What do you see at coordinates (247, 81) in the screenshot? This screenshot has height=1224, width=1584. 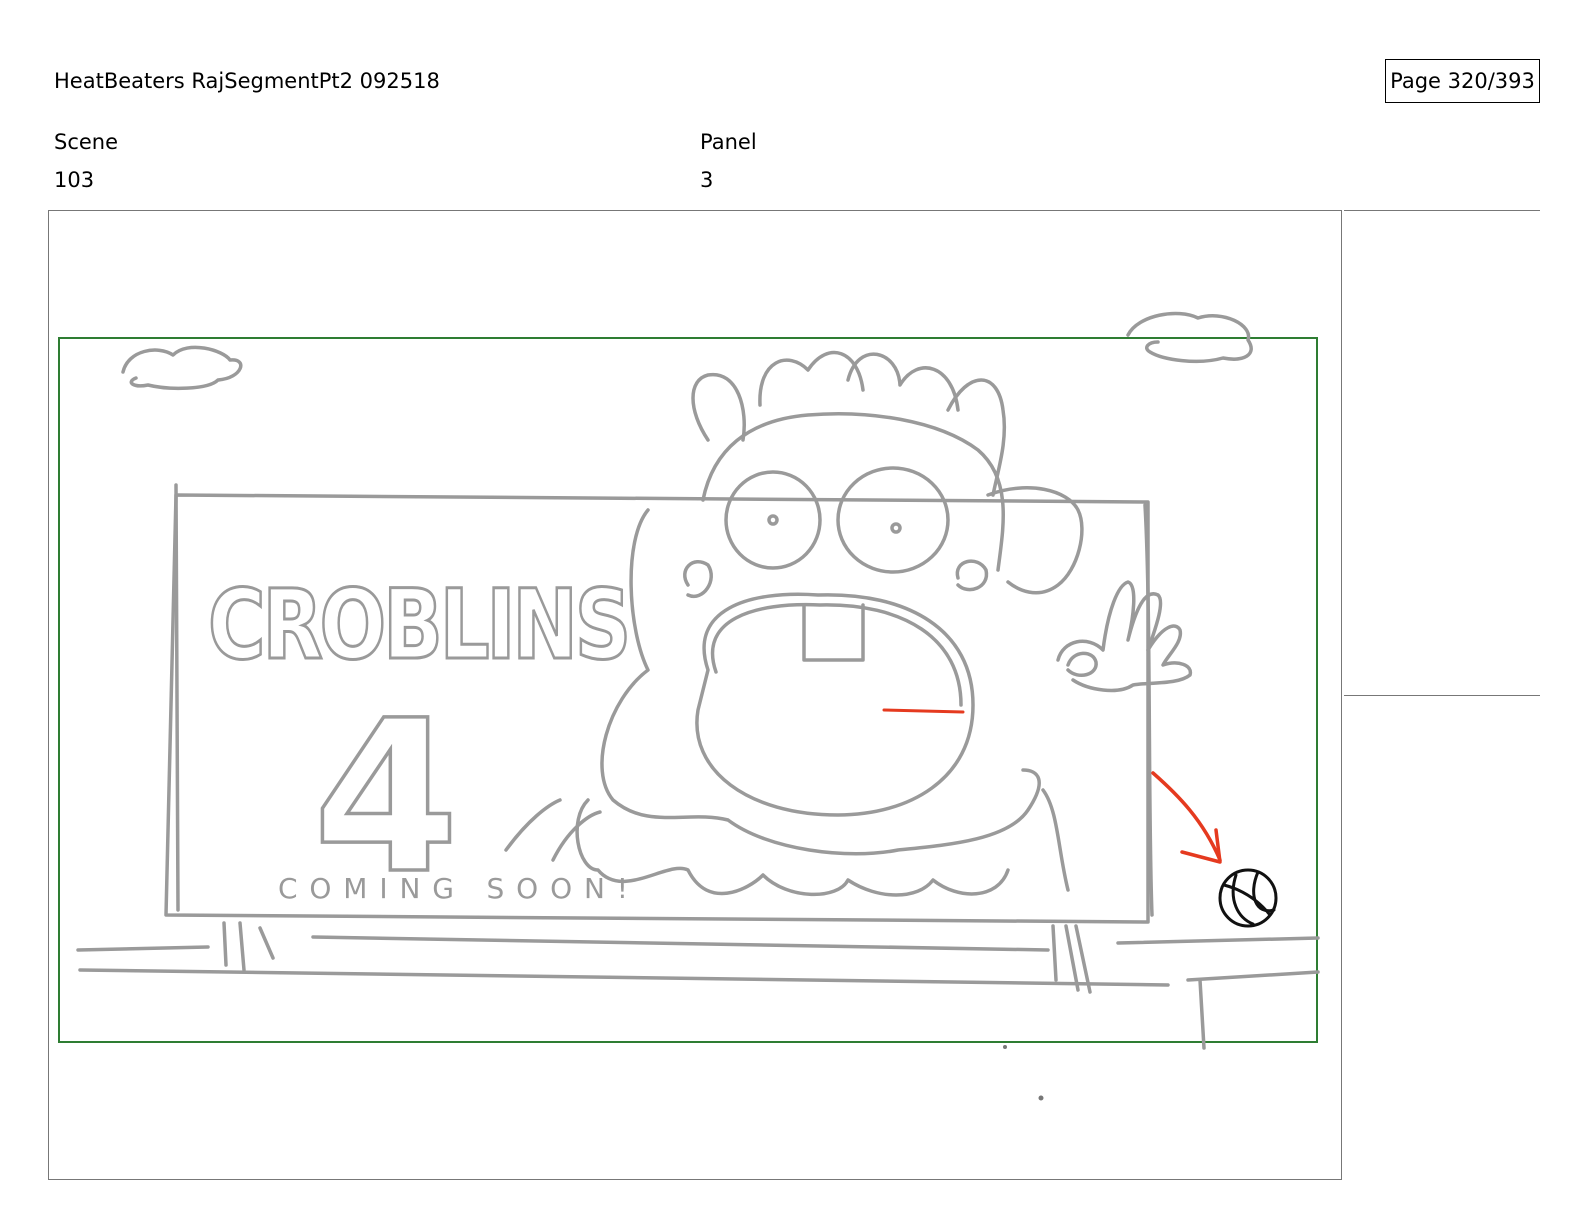 I see `document-title: HeatBeaters RajSegmentPt2 092518` at bounding box center [247, 81].